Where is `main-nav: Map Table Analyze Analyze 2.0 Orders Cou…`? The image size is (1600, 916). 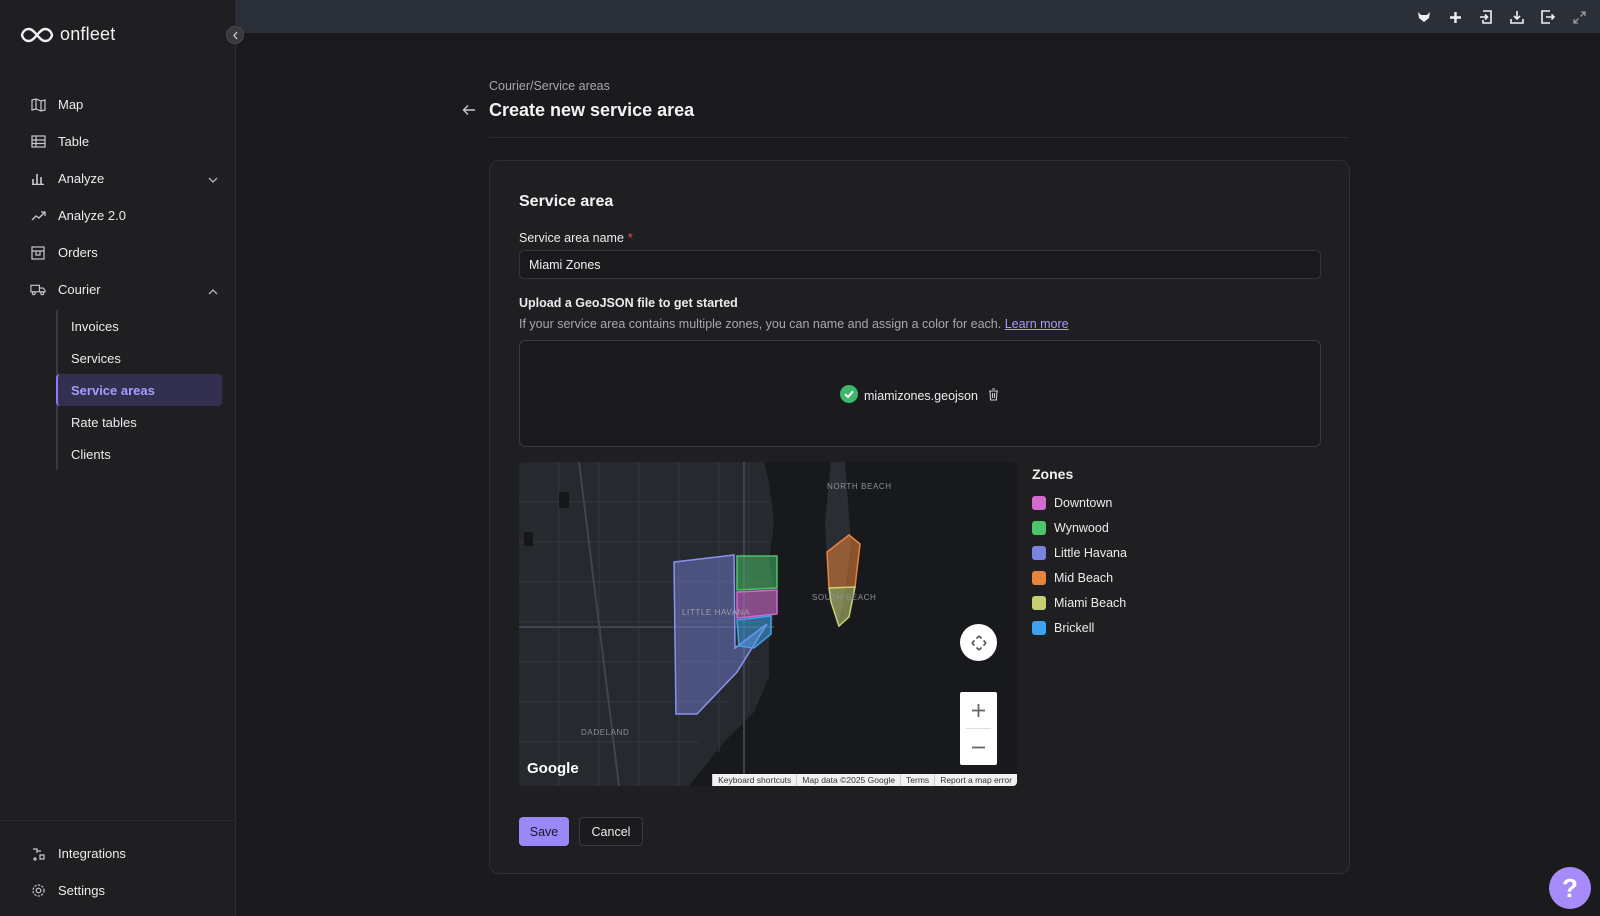
main-nav: Map Table Analyze Analyze 2.0 Orders Cou… is located at coordinates (118, 278).